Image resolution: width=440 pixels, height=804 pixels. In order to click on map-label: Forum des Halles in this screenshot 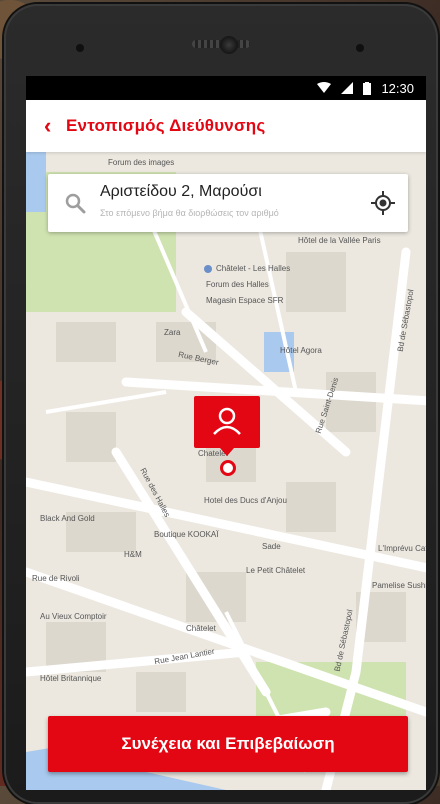, I will do `click(237, 284)`.